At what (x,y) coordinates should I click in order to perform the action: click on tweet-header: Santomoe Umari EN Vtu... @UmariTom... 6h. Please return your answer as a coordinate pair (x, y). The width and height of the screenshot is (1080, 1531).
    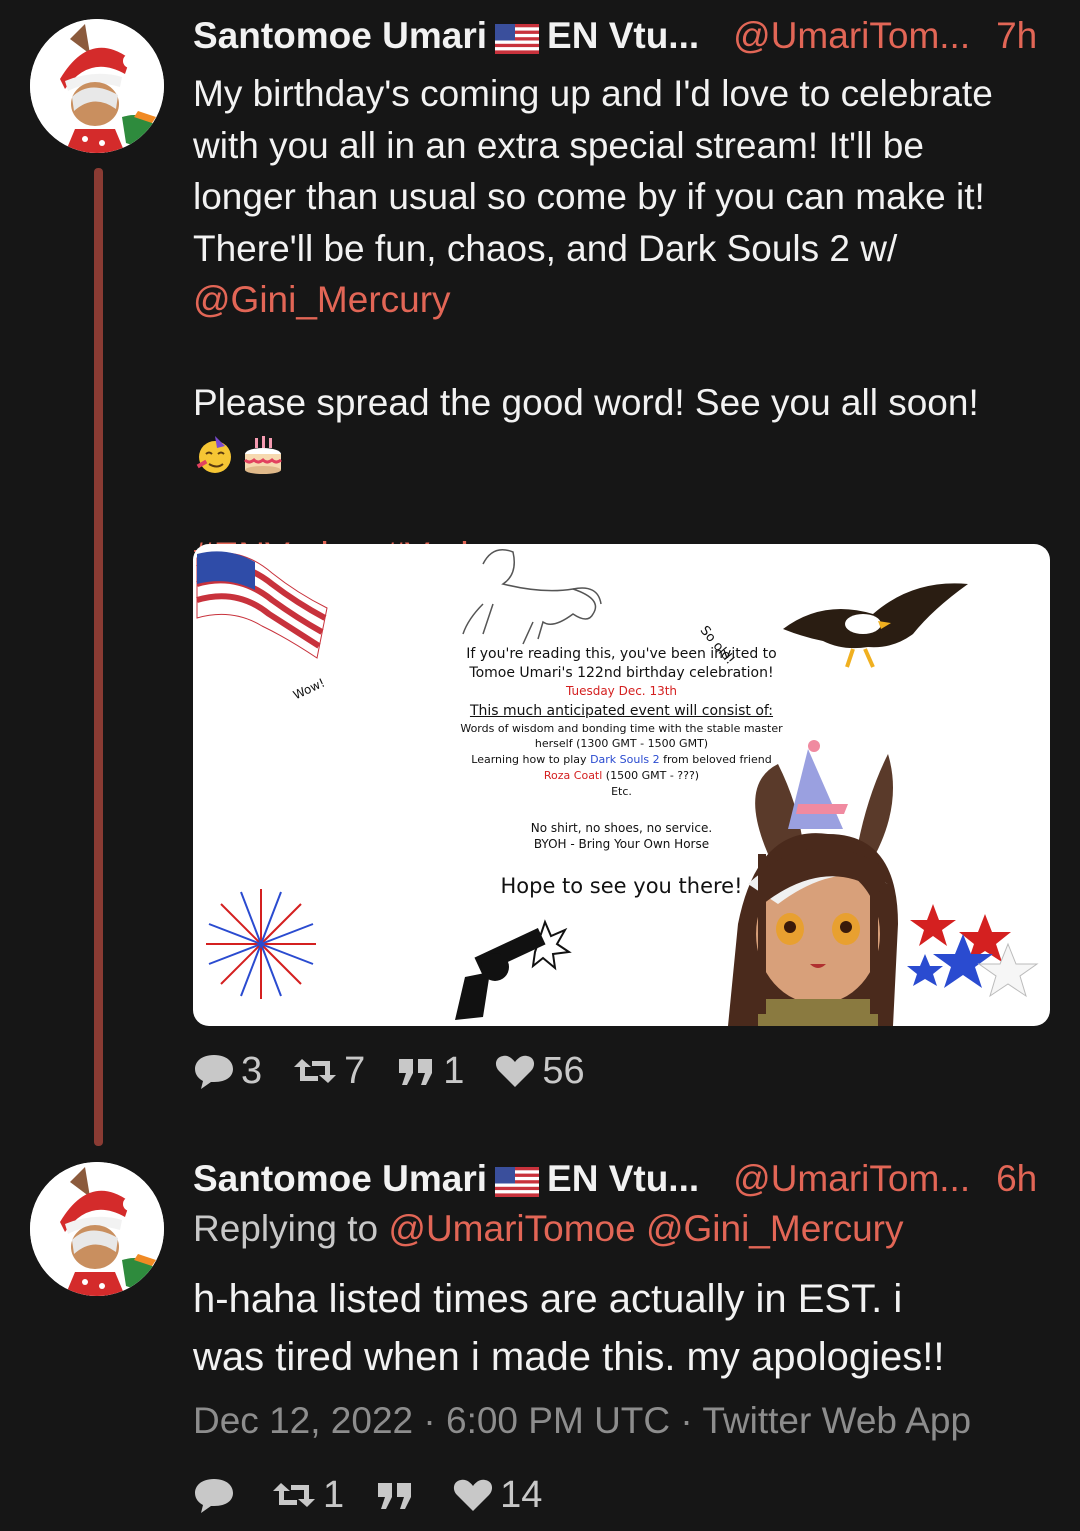
    Looking at the image, I should click on (623, 1179).